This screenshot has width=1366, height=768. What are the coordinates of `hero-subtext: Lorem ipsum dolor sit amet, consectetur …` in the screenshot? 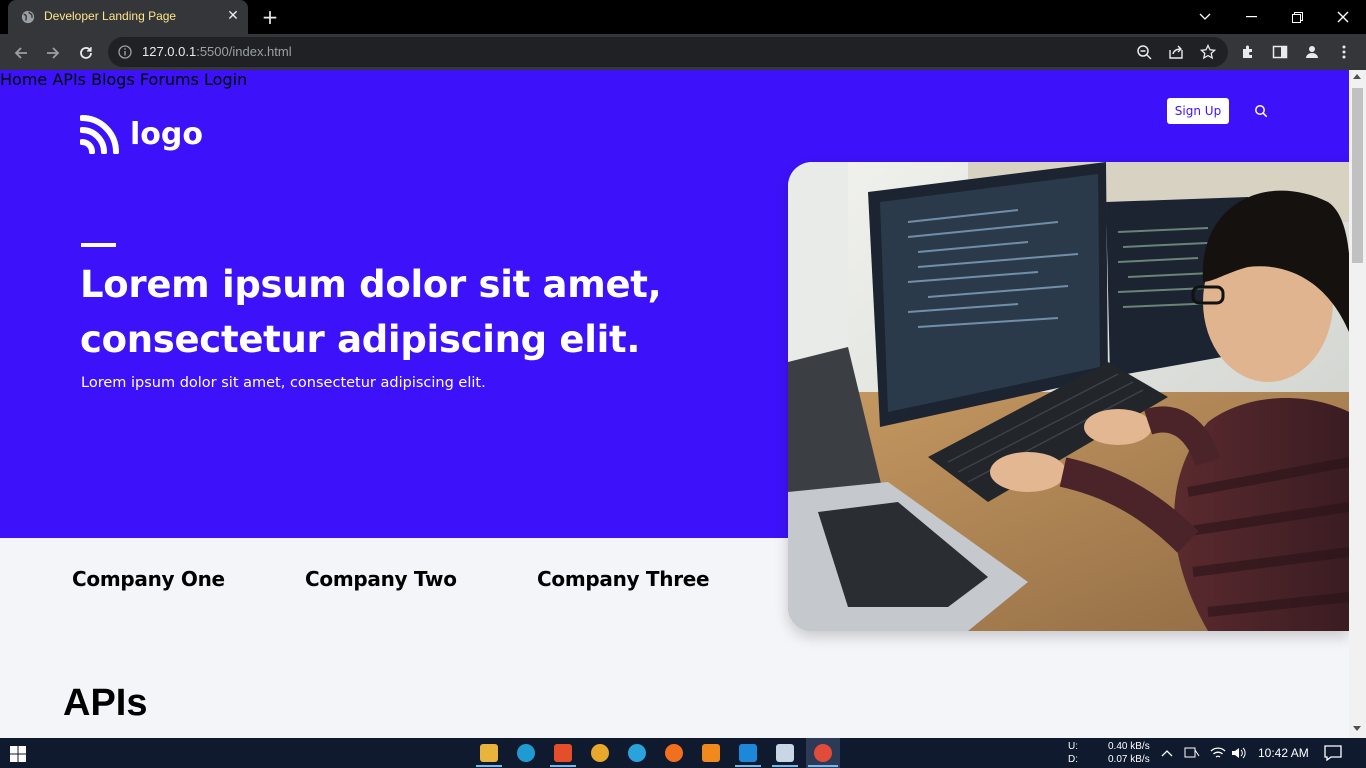 It's located at (283, 383).